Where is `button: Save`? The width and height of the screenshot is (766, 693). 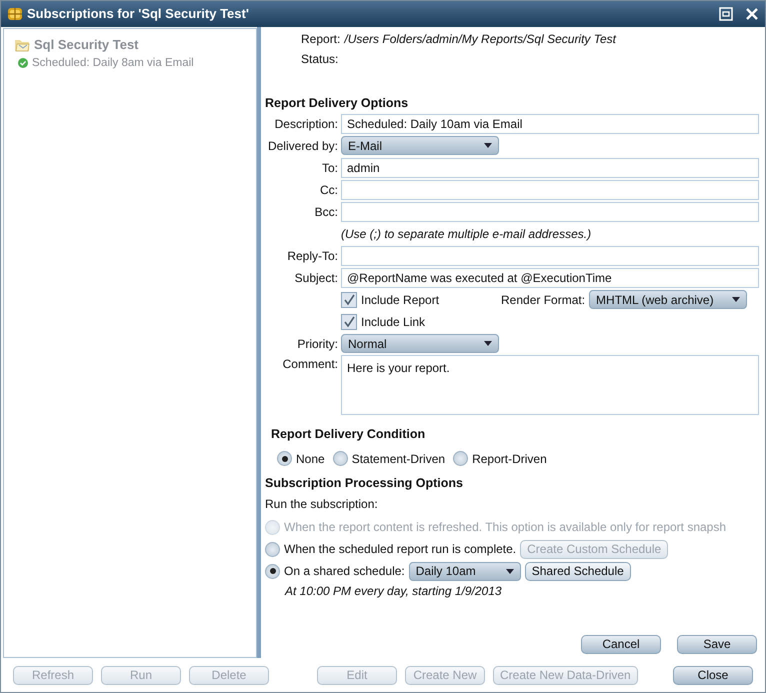
button: Save is located at coordinates (717, 644).